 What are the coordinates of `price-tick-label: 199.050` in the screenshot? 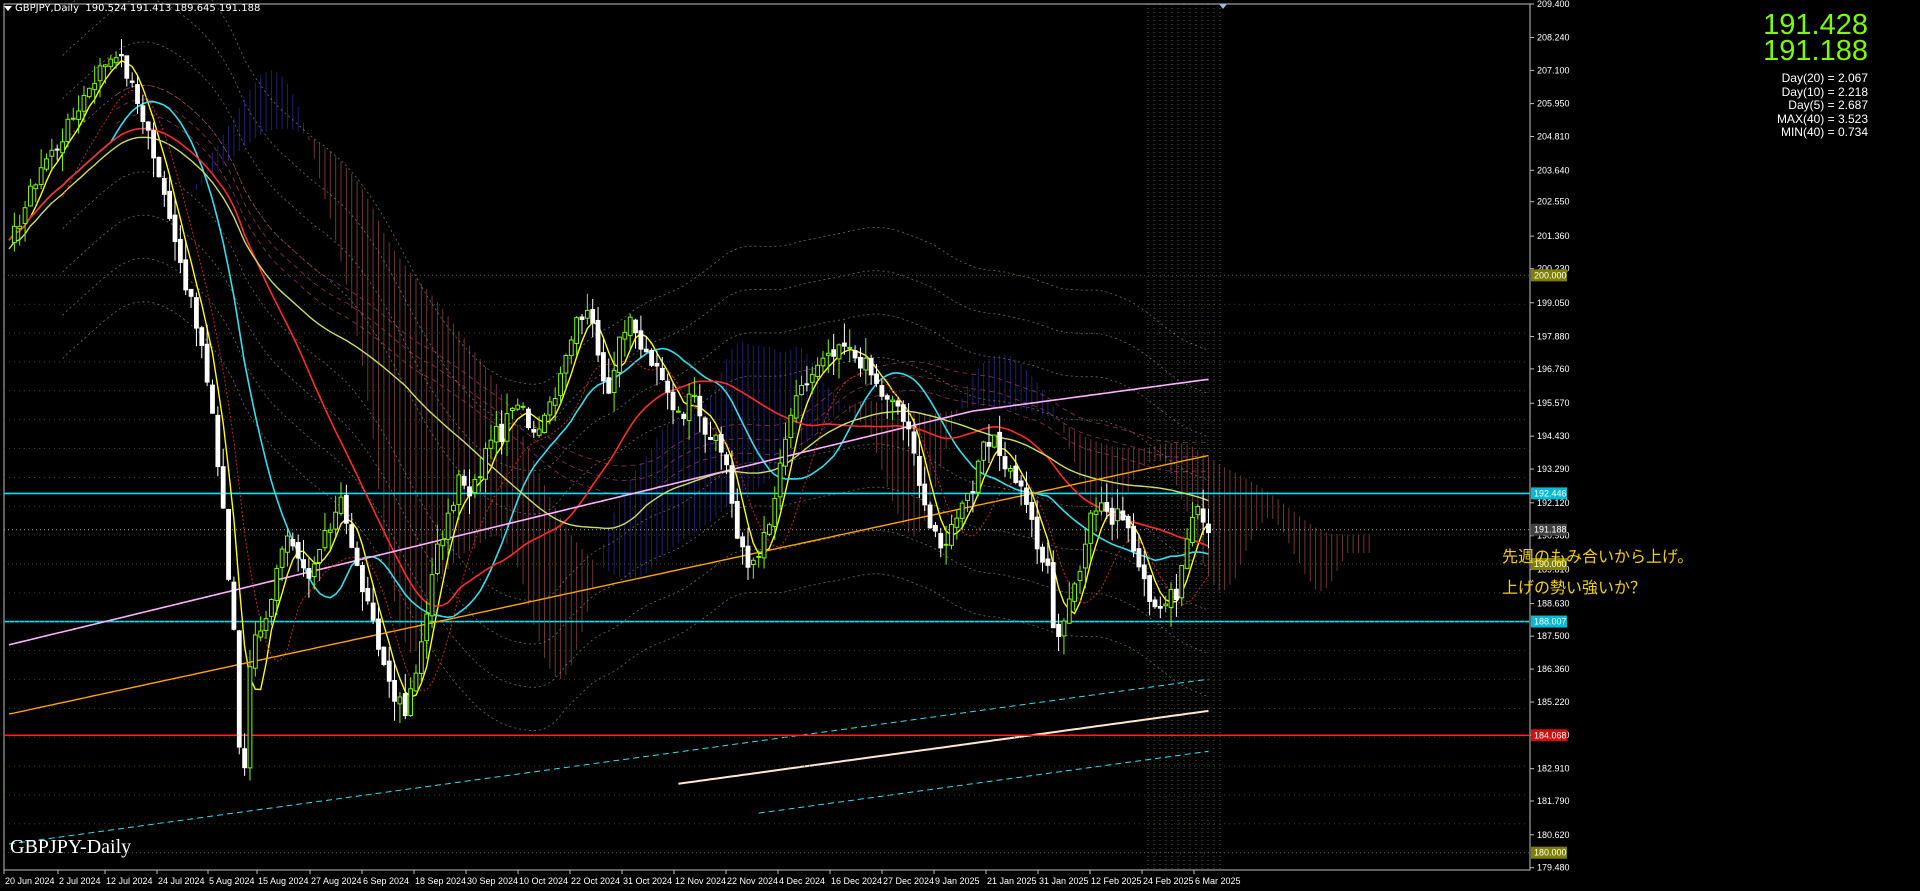 It's located at (1553, 303).